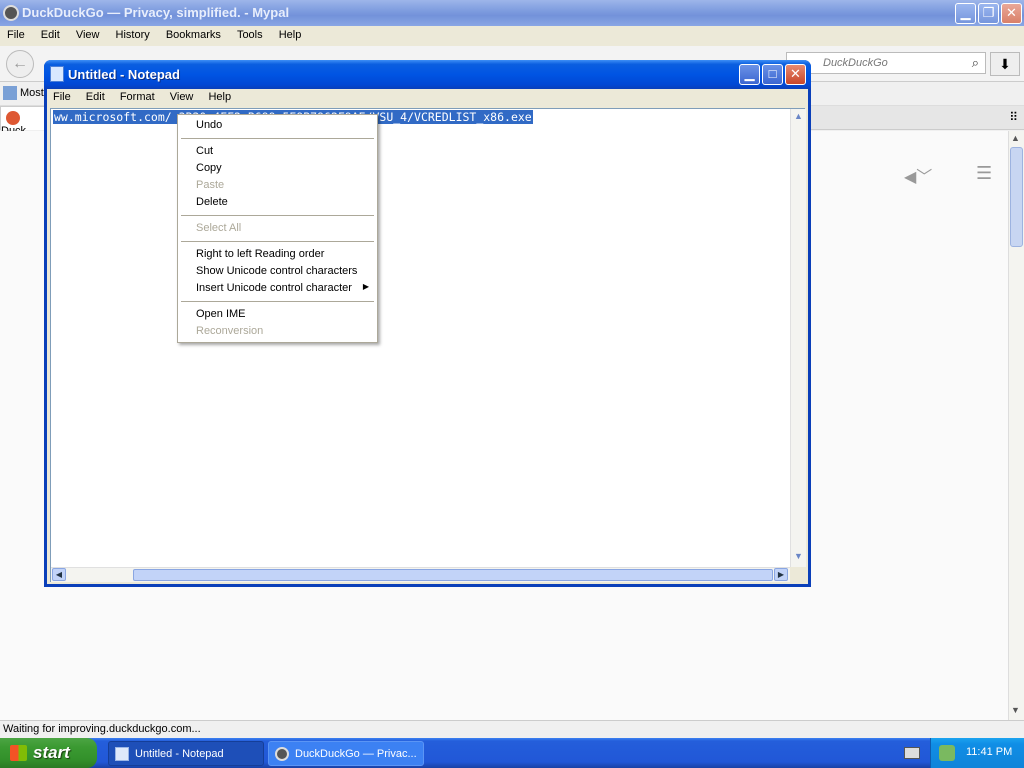  I want to click on menu-item-insert-unicode-control: Insert Unicode control character ▶, so click(277, 288).